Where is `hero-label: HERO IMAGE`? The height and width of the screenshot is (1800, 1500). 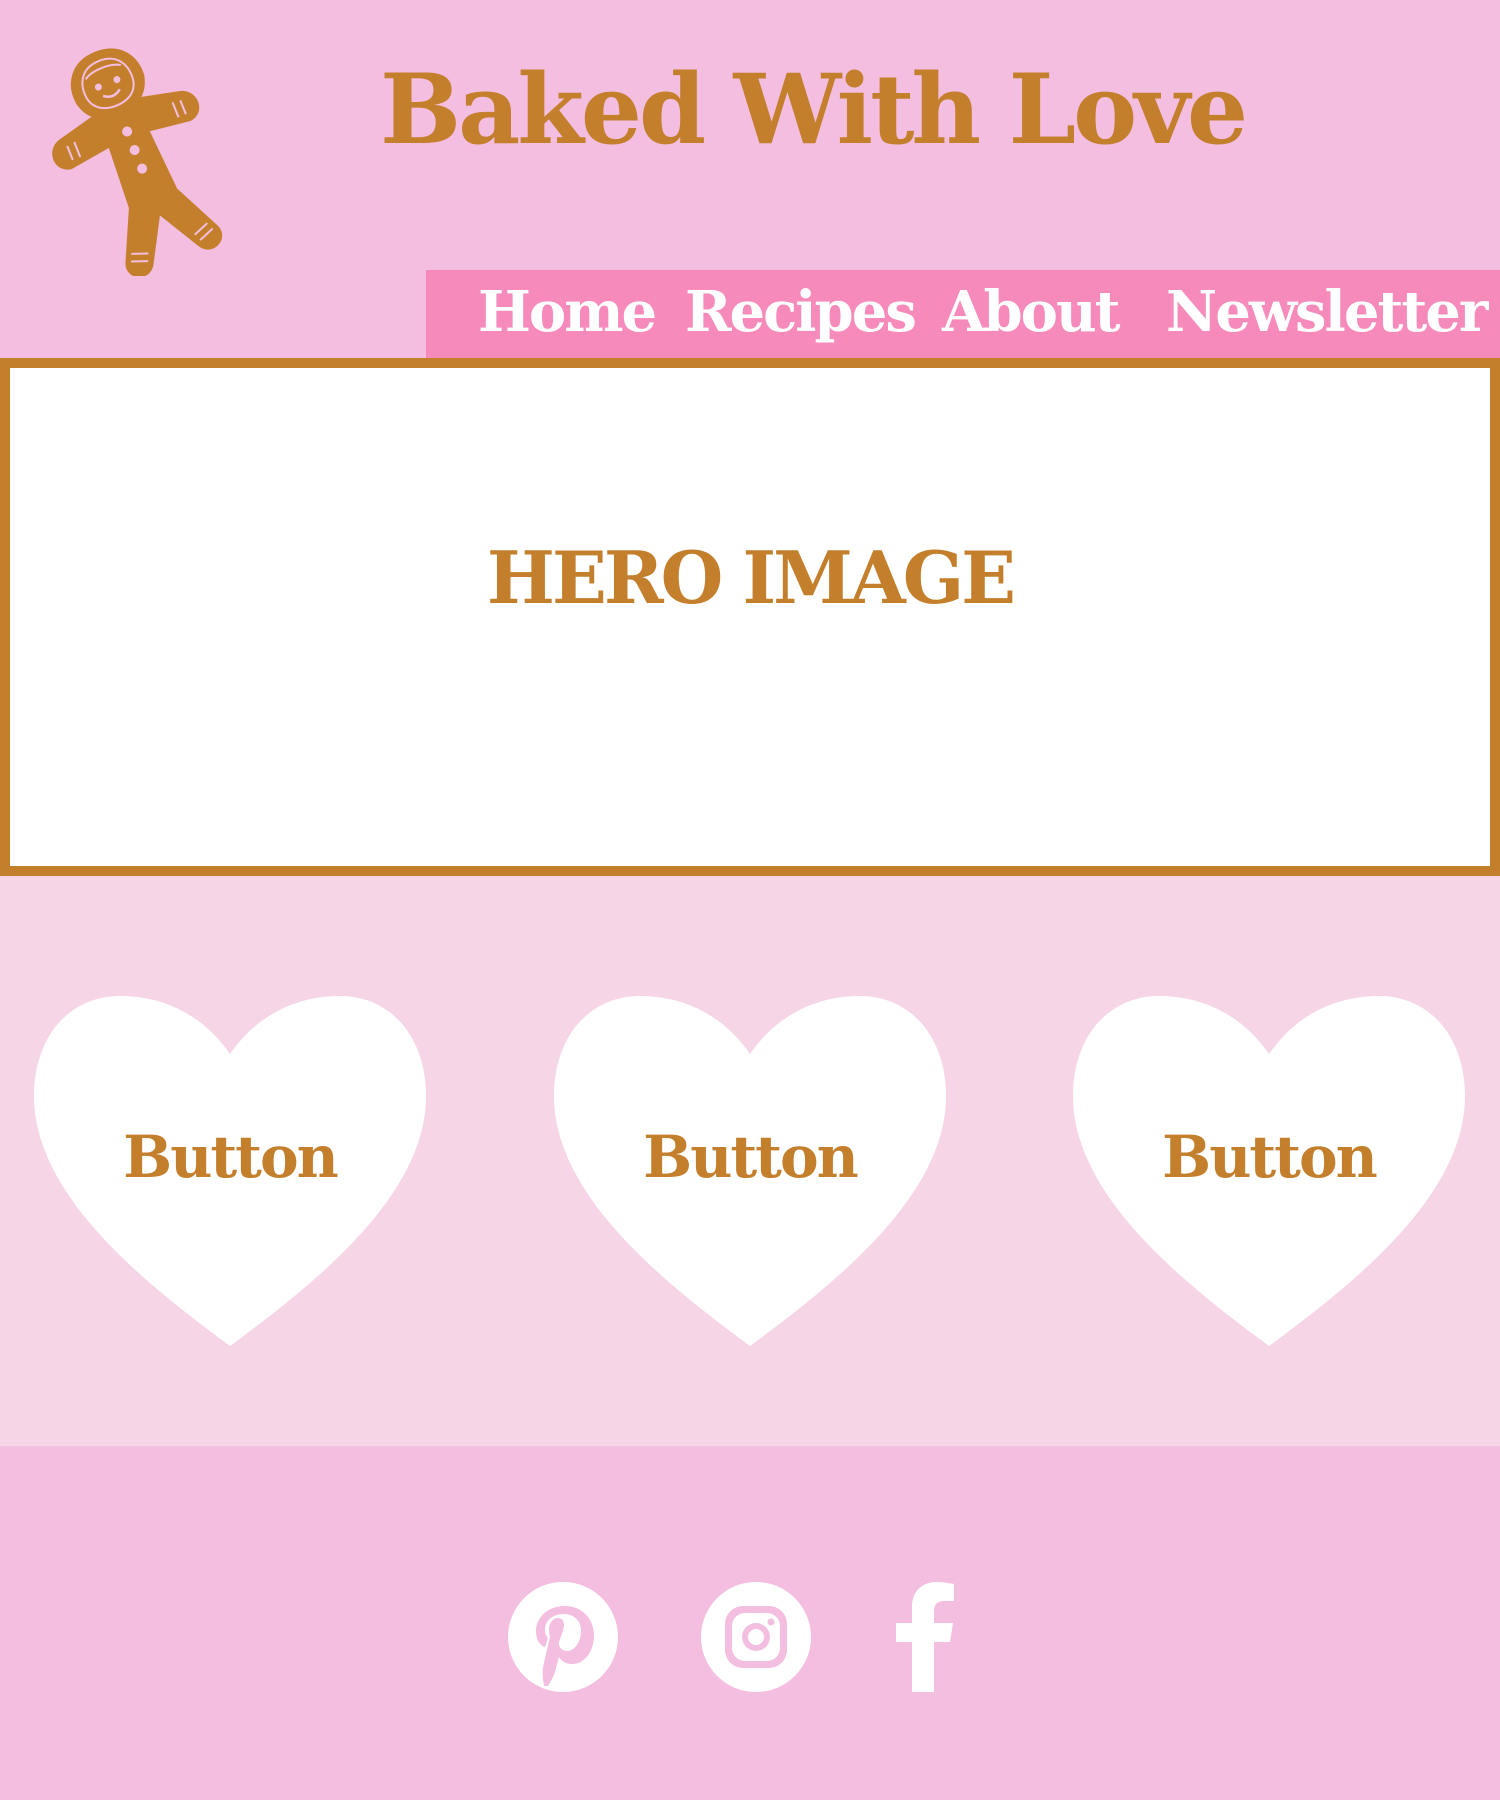 hero-label: HERO IMAGE is located at coordinates (751, 577).